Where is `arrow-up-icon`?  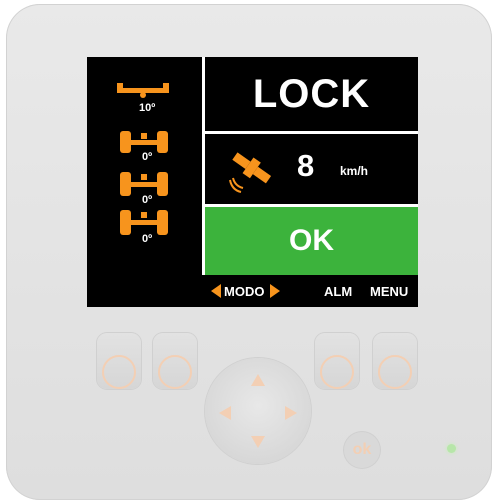 arrow-up-icon is located at coordinates (258, 380).